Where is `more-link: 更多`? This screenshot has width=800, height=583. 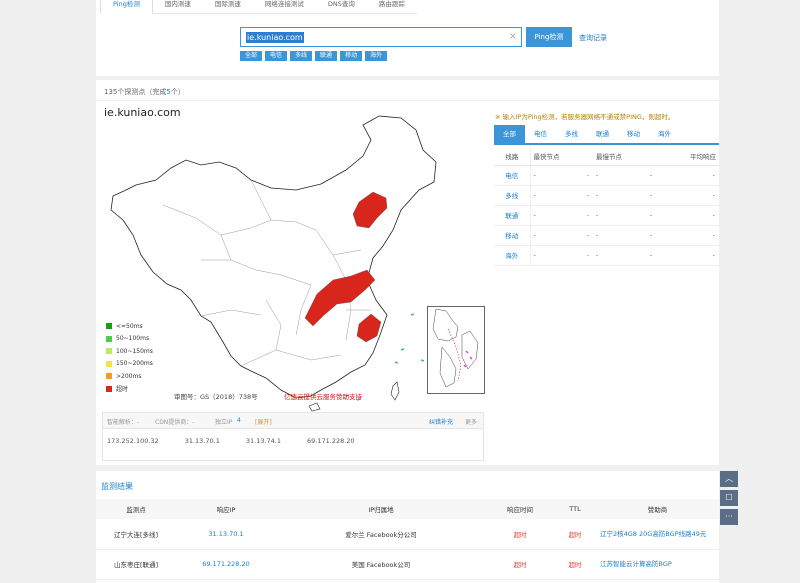 more-link: 更多 is located at coordinates (471, 421).